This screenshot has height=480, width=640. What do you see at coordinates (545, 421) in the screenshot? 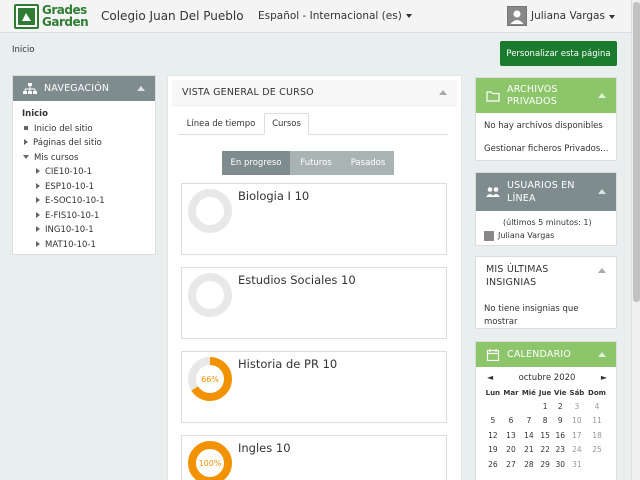
I see `calendar-day: 8` at bounding box center [545, 421].